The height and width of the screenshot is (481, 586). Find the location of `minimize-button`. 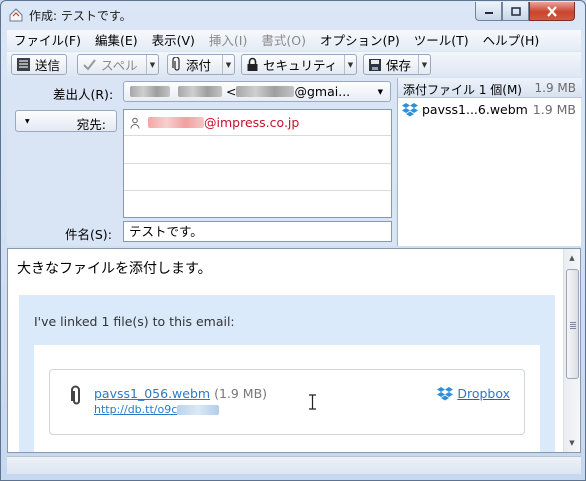

minimize-button is located at coordinates (488, 11).